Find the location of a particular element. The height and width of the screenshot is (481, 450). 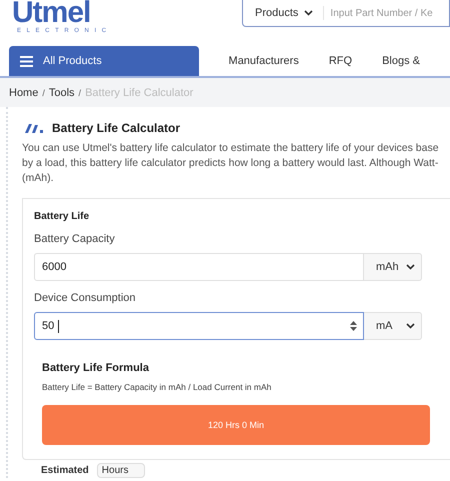

description: You can use Utmel's battery life calculator to estimate the battery life of your devices base by a load, this battery life calculator predicts how long a battery would last. Although Watt- (mAh). is located at coordinates (231, 163).